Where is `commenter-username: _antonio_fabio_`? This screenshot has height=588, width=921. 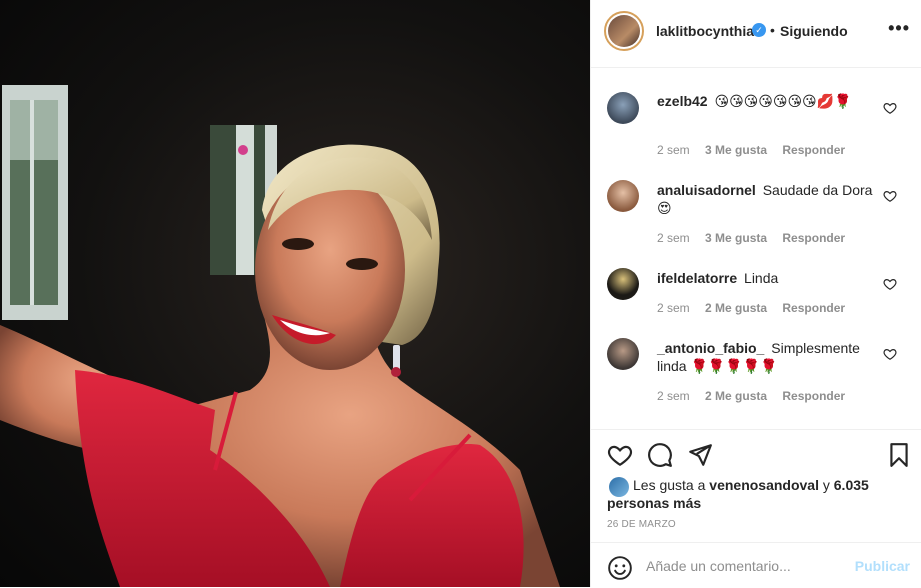 commenter-username: _antonio_fabio_ is located at coordinates (710, 348).